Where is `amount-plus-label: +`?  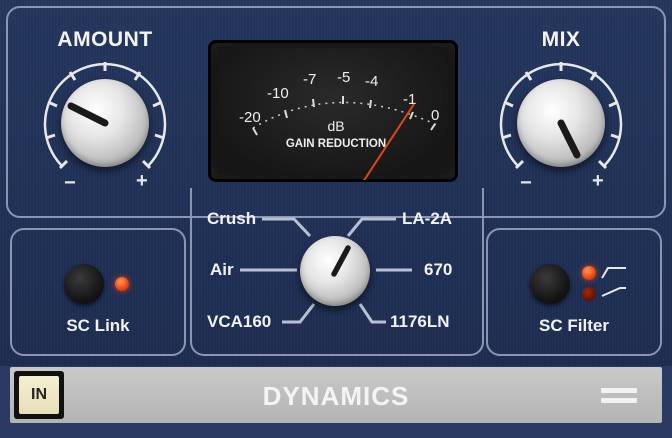
amount-plus-label: + is located at coordinates (142, 181).